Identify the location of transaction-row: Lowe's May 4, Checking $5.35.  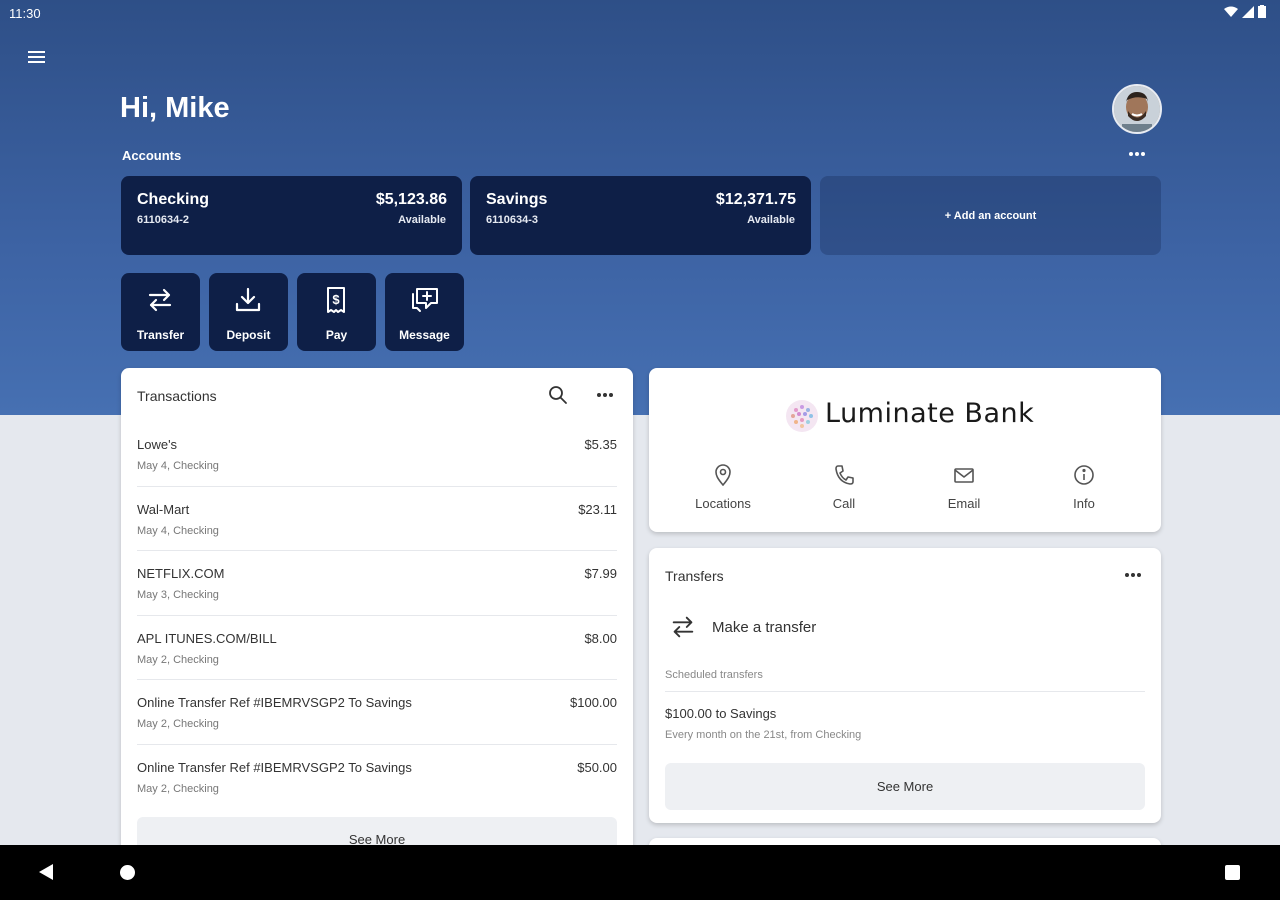
(377, 454).